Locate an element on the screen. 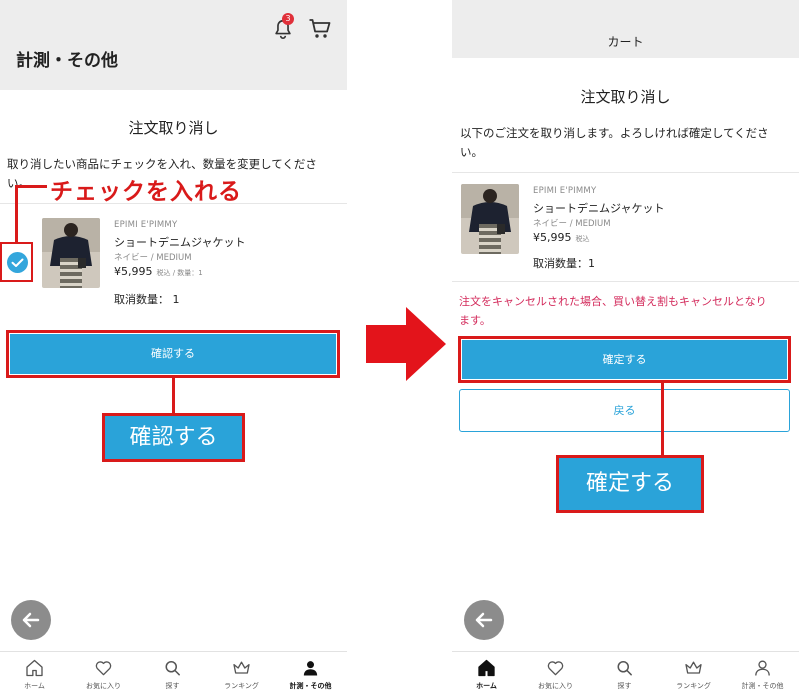 The width and height of the screenshot is (800, 700). price-note: 税込 / 数量：1 is located at coordinates (179, 273).